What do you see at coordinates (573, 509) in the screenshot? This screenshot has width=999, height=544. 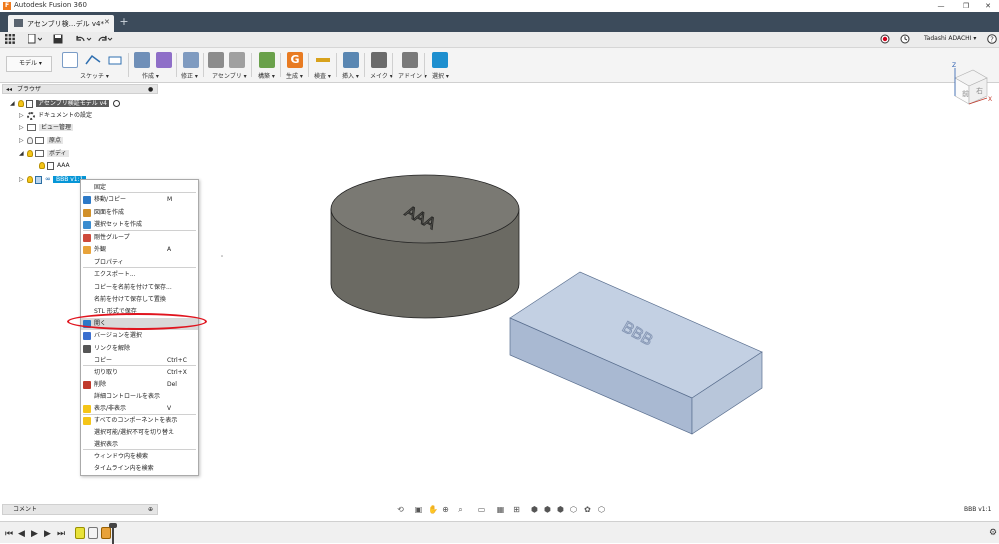 I see `effects-icon-4: ⬡` at bounding box center [573, 509].